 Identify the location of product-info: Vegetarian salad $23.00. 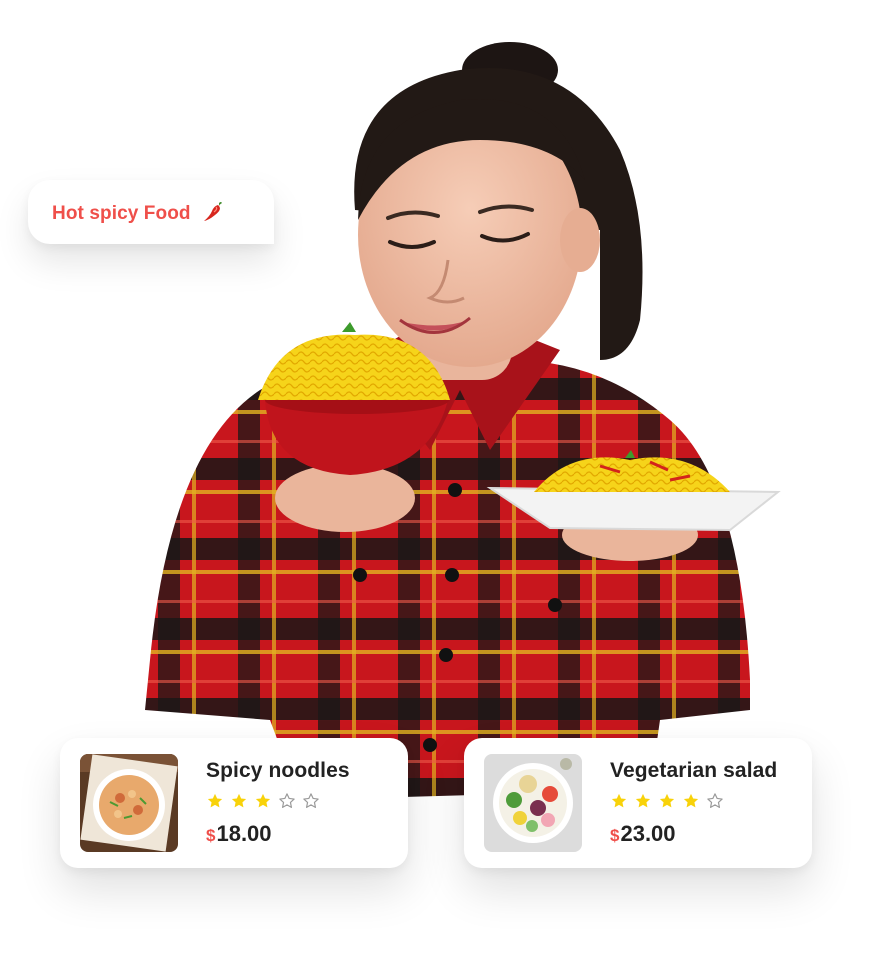
(693, 803).